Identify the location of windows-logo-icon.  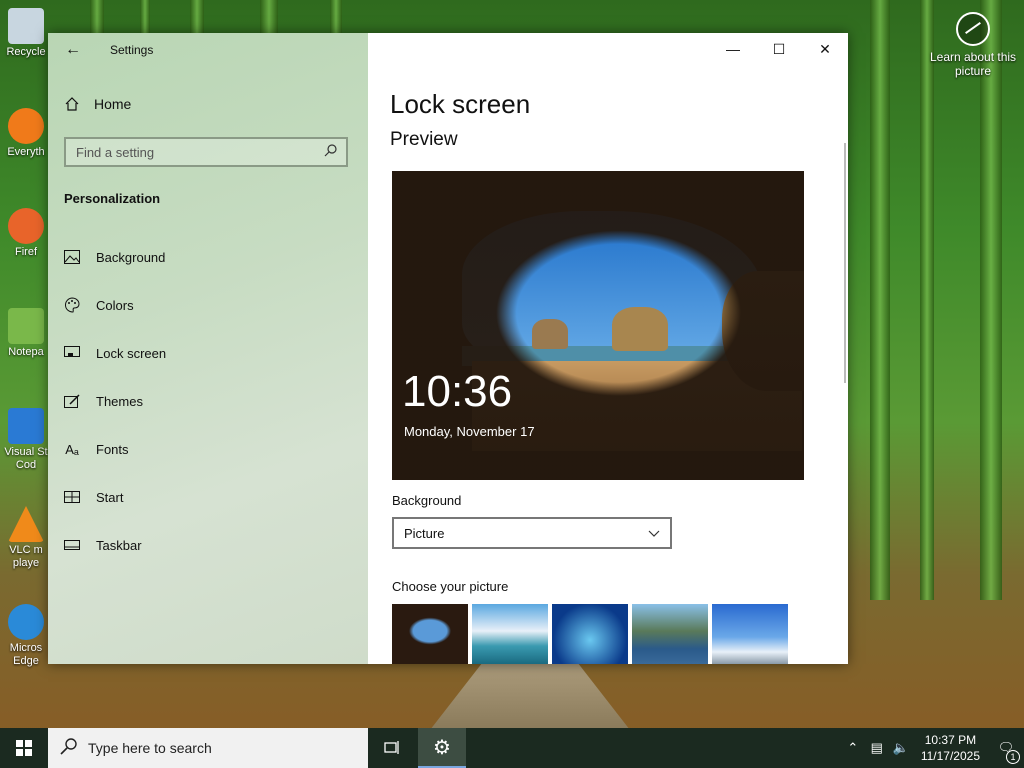
(24, 748).